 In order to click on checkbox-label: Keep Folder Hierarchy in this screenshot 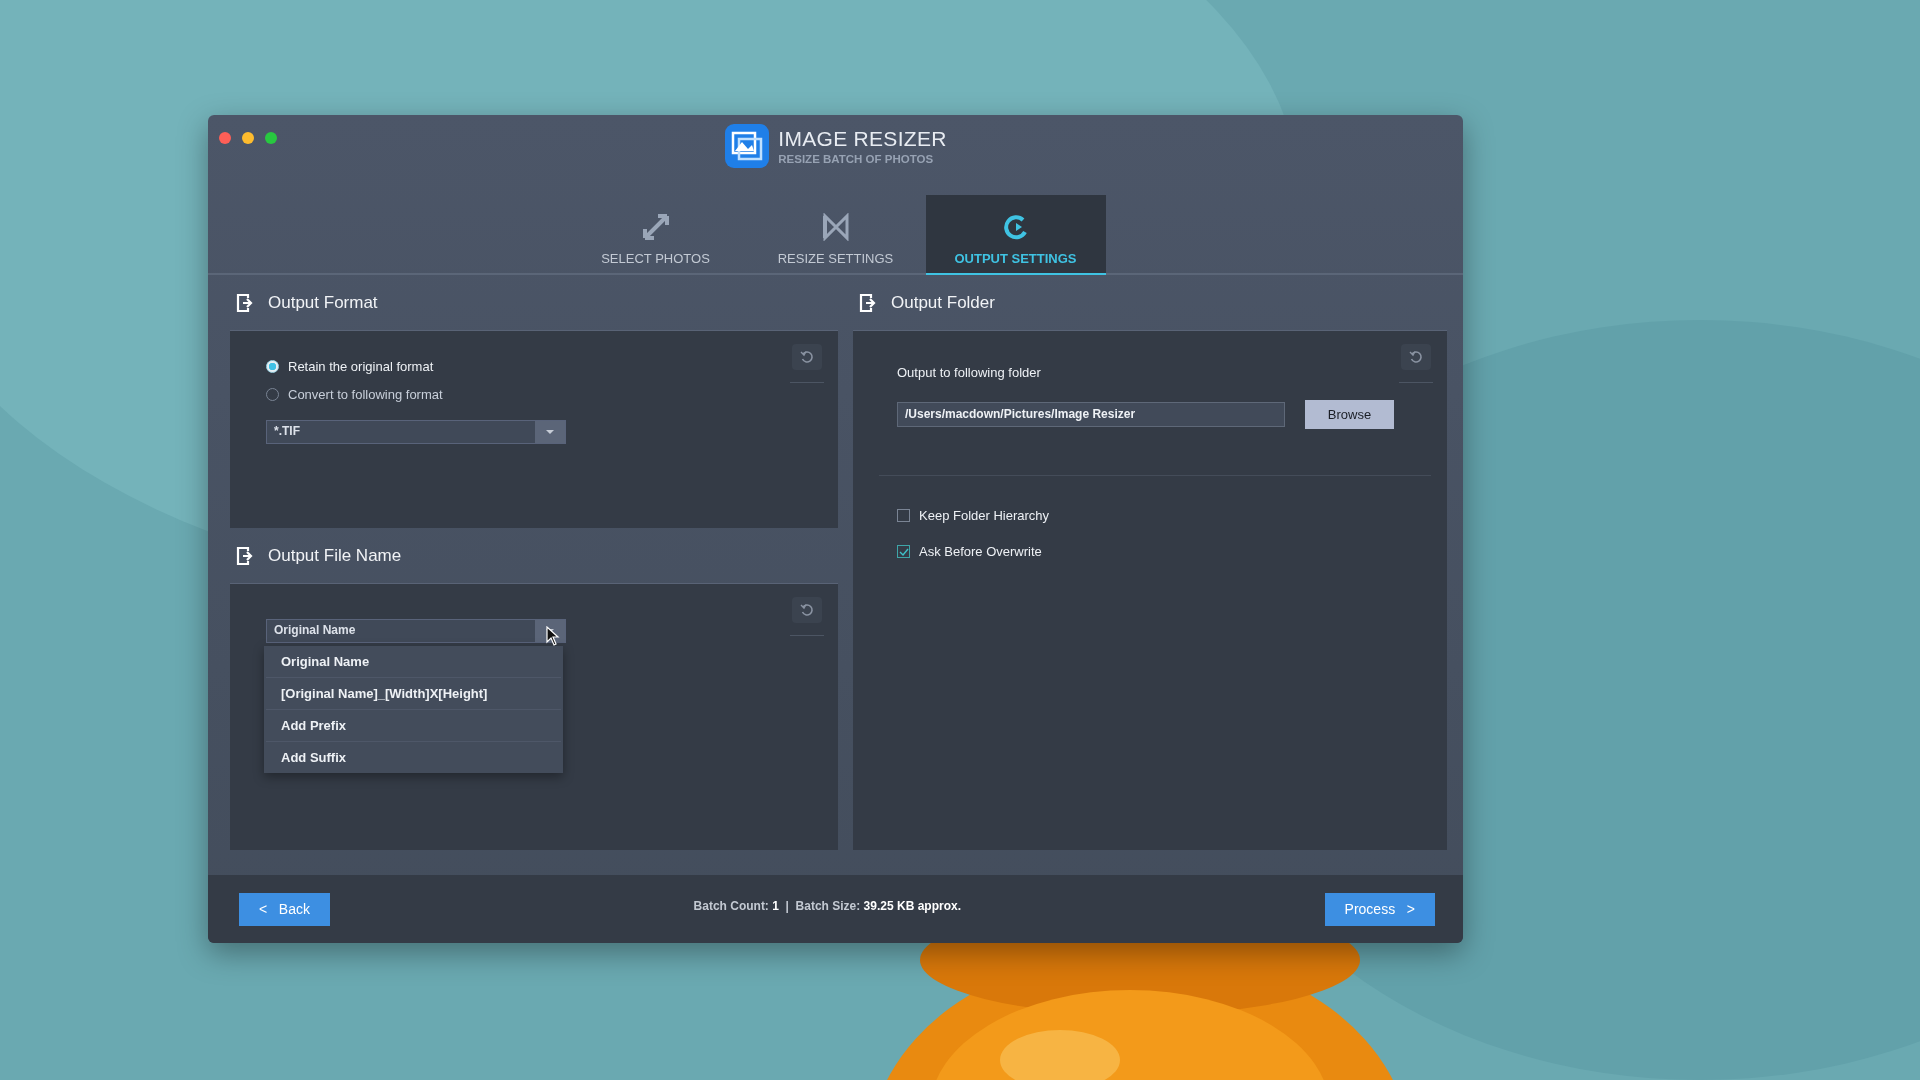, I will do `click(984, 515)`.